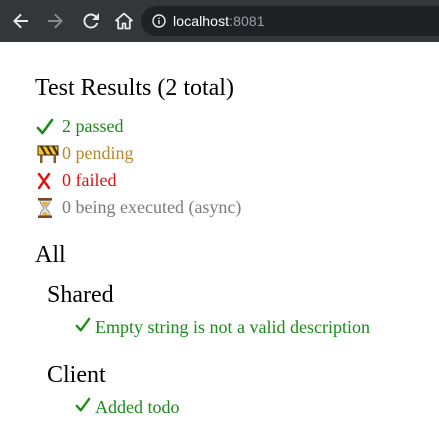 The height and width of the screenshot is (433, 439). Describe the element at coordinates (49, 208) in the screenshot. I see `hourglass-icon` at that location.